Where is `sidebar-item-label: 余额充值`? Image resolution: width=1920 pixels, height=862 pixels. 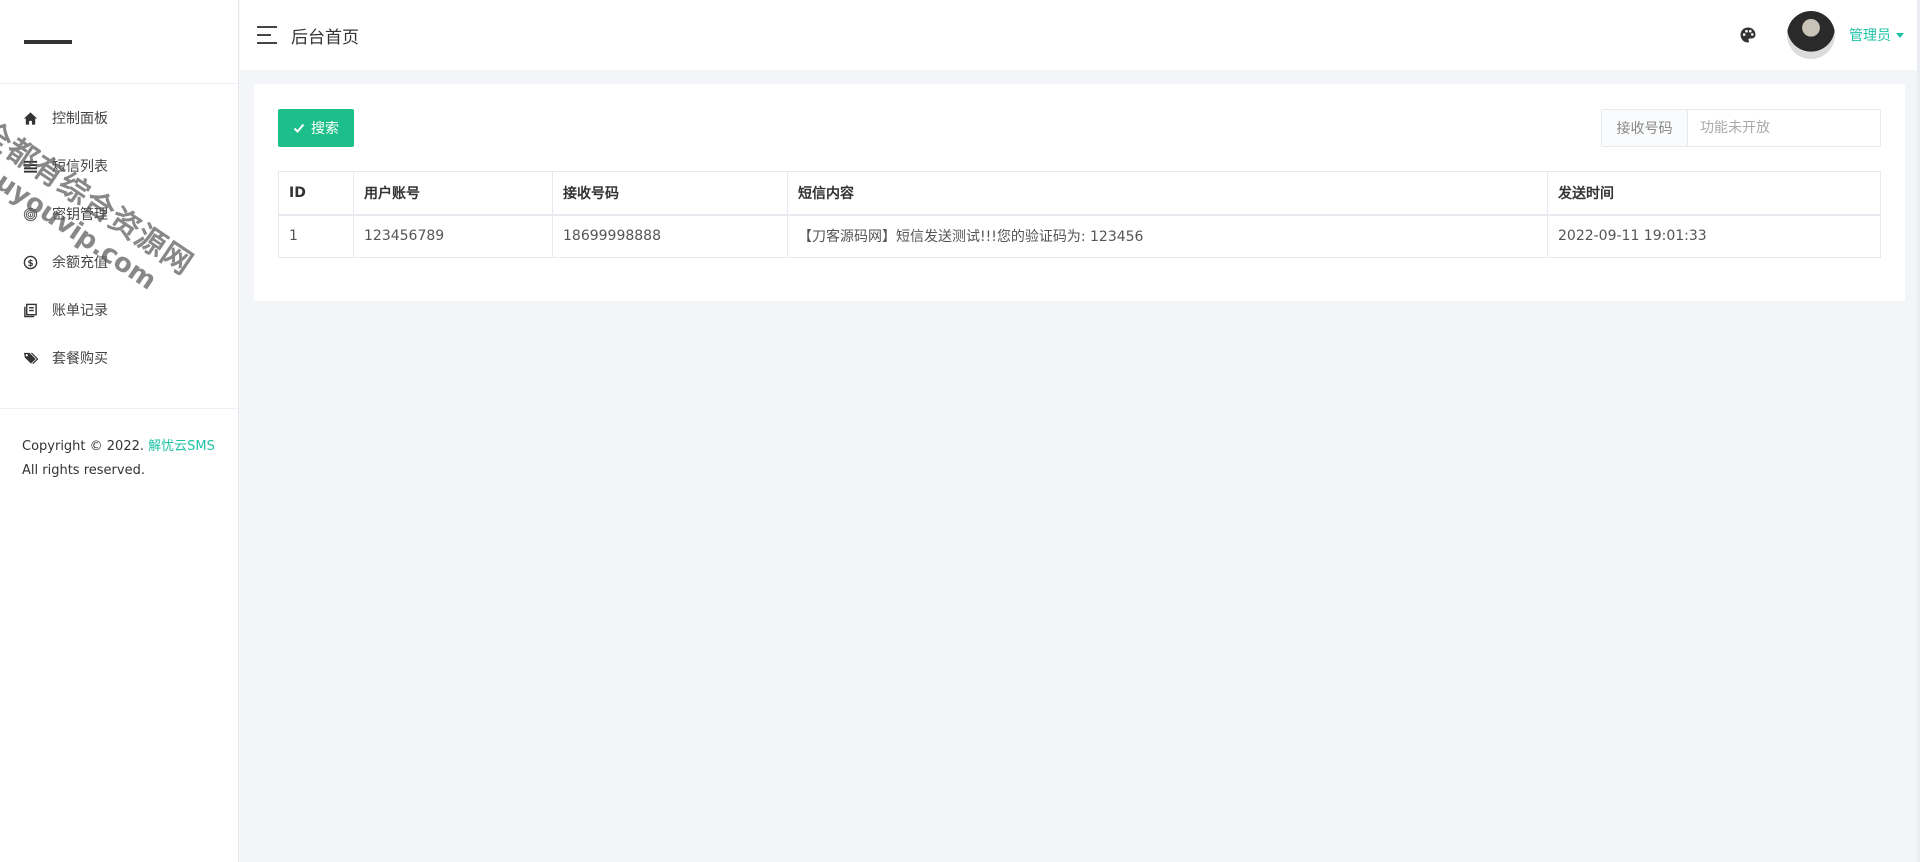
sidebar-item-label: 余额充值 is located at coordinates (80, 263).